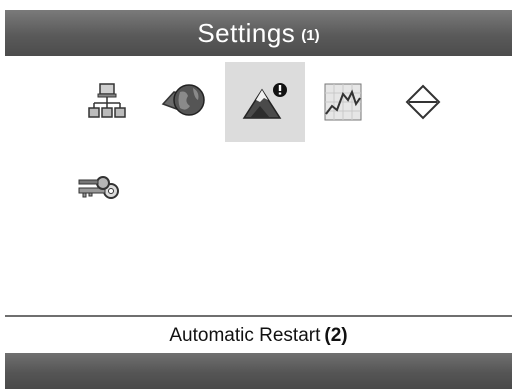  I want to click on adjustment-settings-button, so click(423, 102).